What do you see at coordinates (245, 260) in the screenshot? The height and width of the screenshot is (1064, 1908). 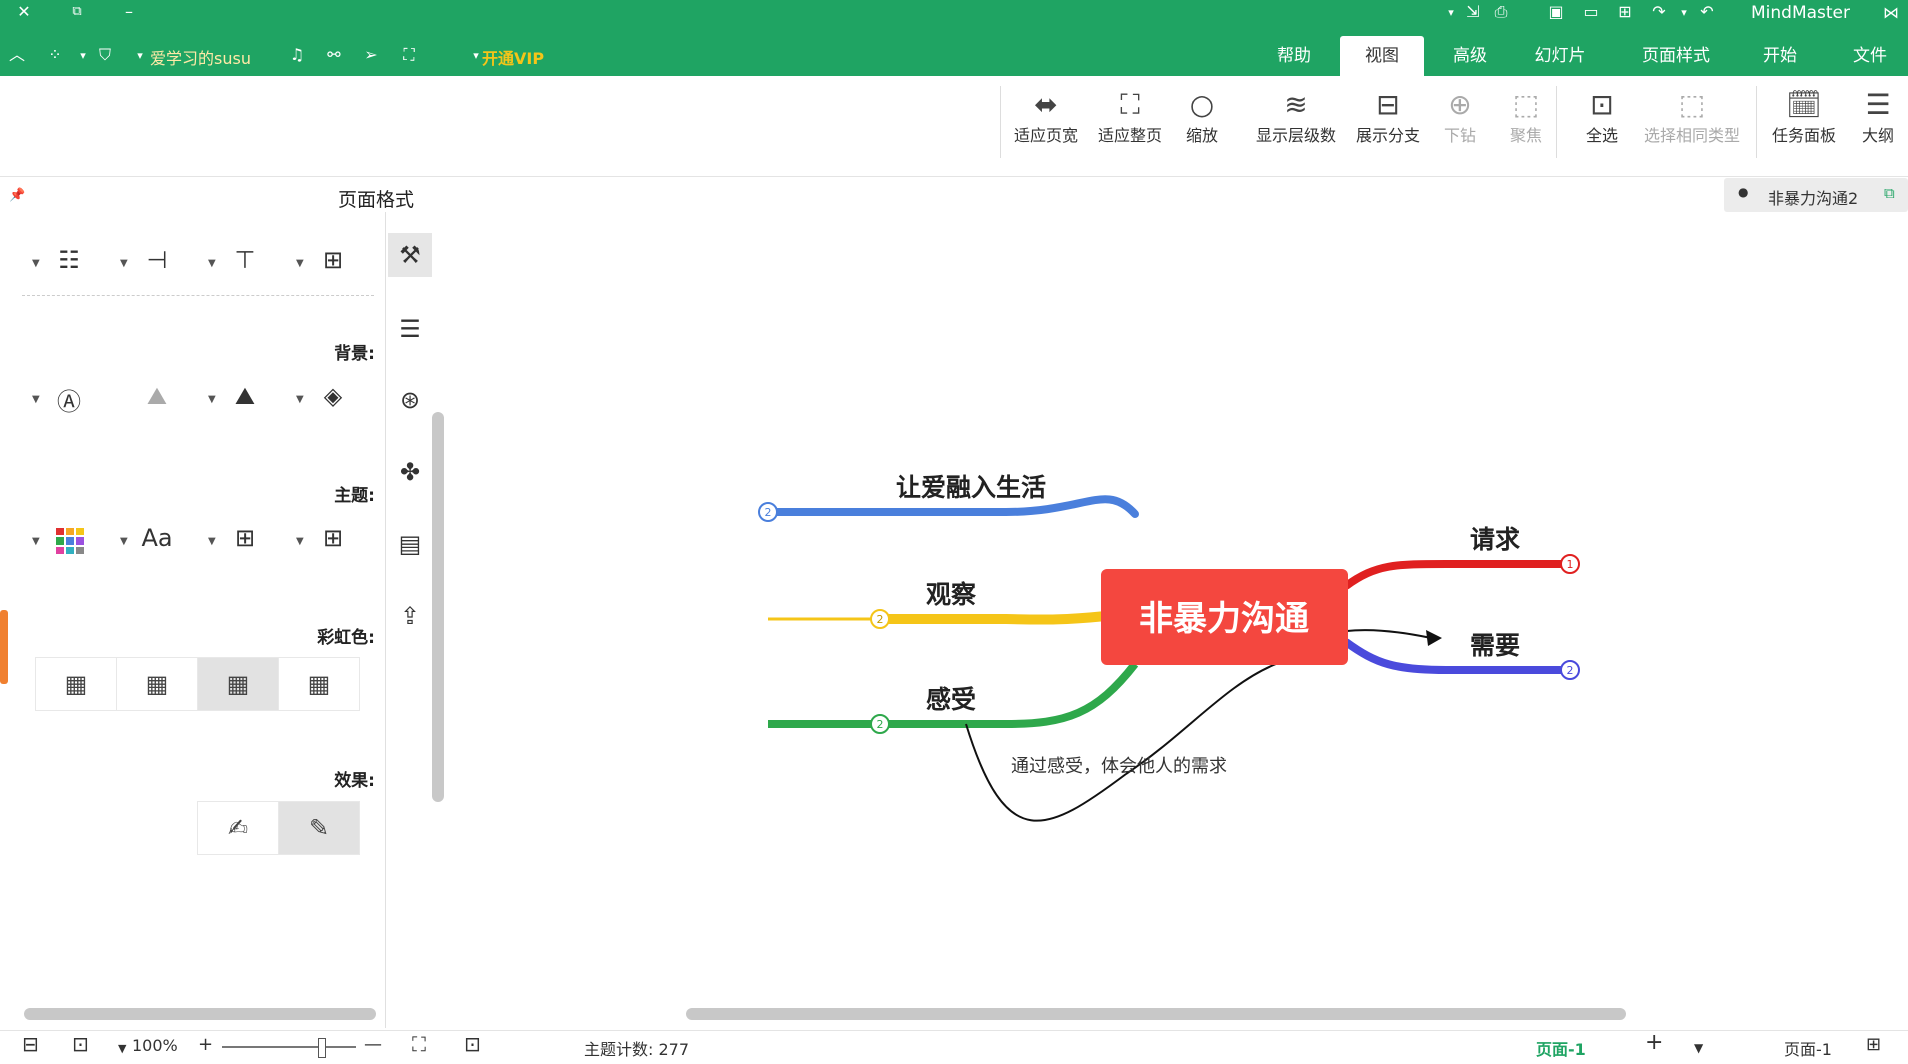 I see `structure-icon: ⊤` at bounding box center [245, 260].